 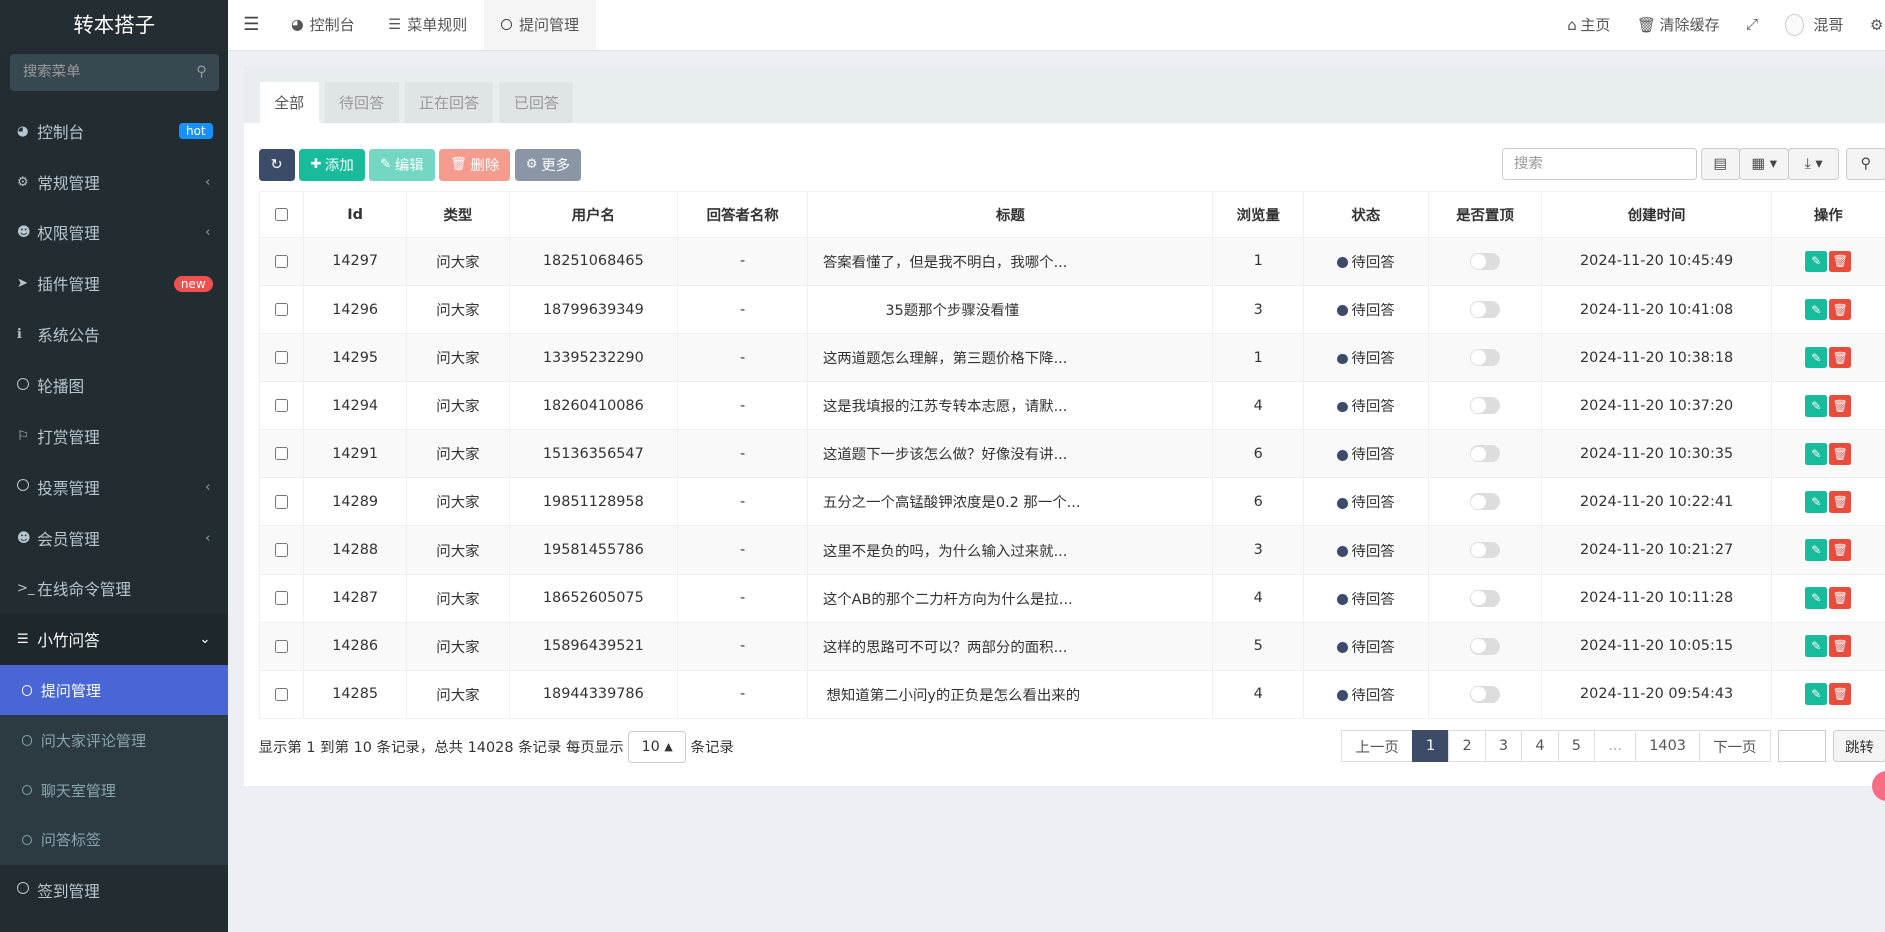 What do you see at coordinates (114, 283) in the screenshot?
I see `sidebar-item-plugins: ➤ 插件管理 new` at bounding box center [114, 283].